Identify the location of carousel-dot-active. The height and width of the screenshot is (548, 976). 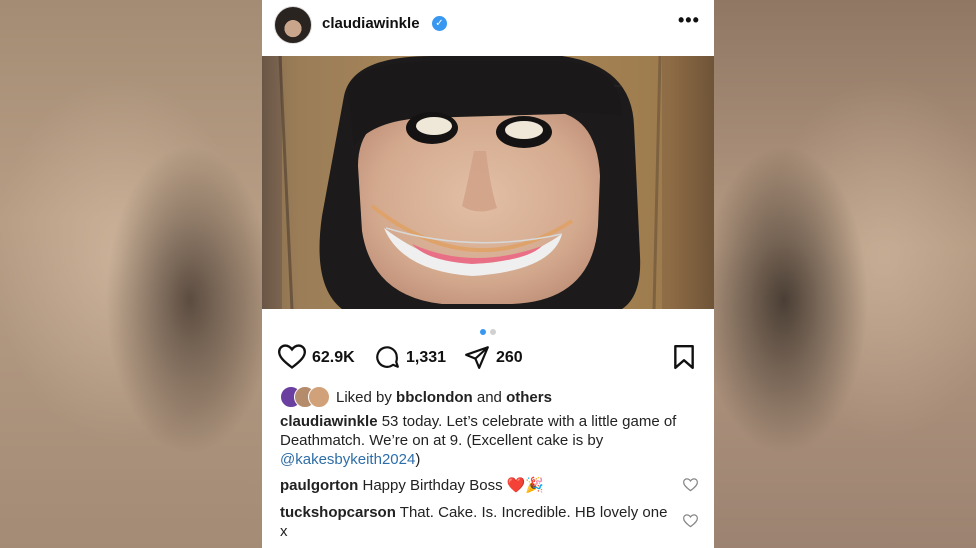
(483, 332).